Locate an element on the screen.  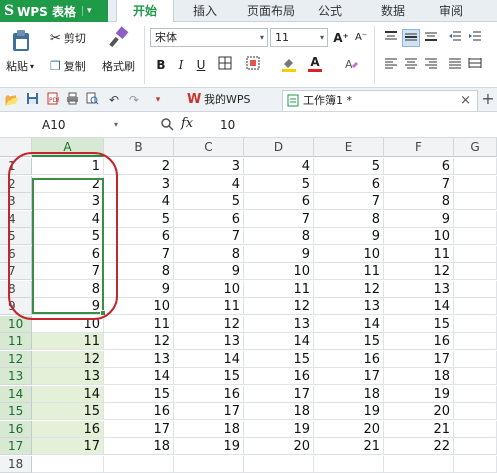
cut-button: ✂ 剪切 is located at coordinates (68, 38).